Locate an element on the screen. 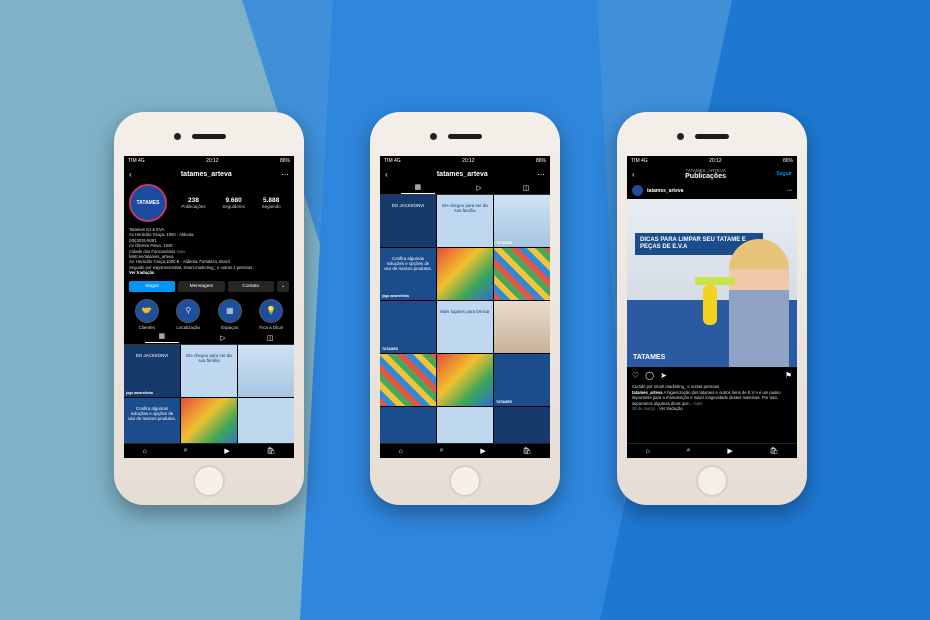  suggested-accounts-button: ⌄ is located at coordinates (282, 286).